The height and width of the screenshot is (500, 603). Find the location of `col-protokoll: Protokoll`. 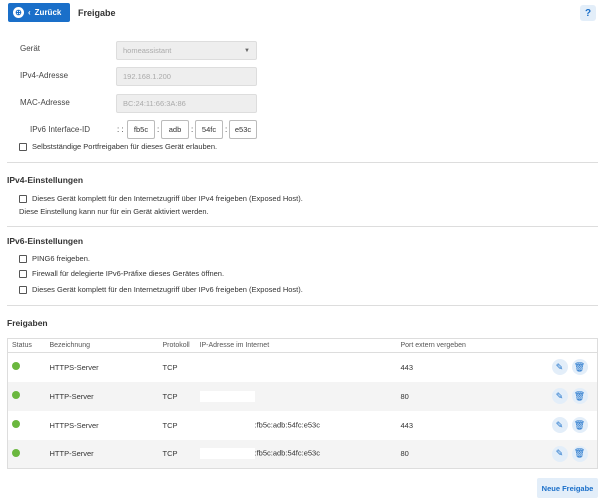

col-protokoll: Protokoll is located at coordinates (181, 345).